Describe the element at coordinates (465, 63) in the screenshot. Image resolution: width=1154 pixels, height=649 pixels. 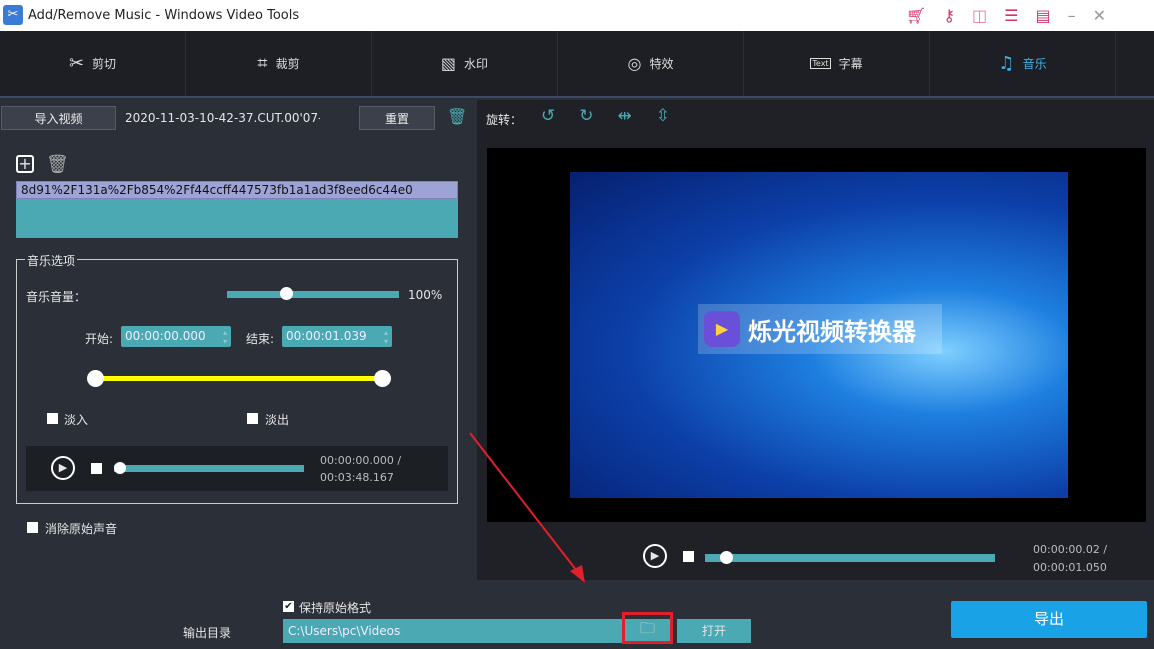
I see `tab-watermark: ▧ 水印` at that location.